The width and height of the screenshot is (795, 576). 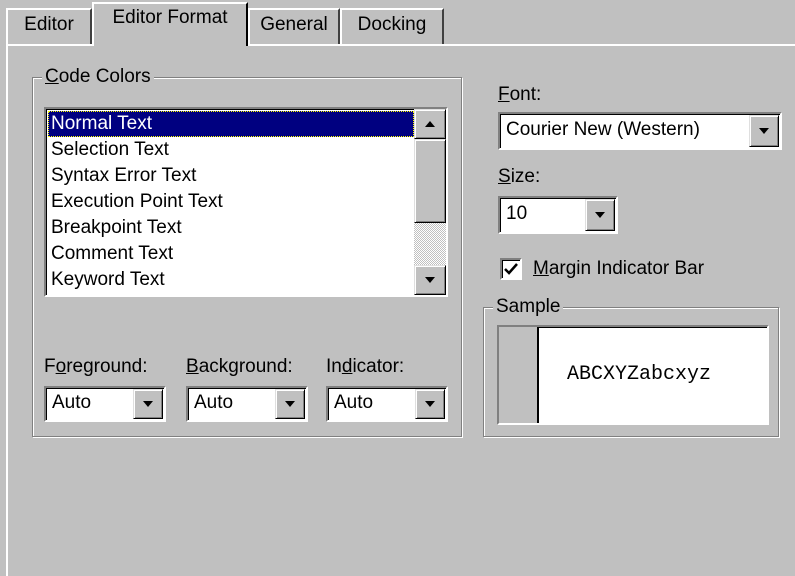 I want to click on tab-general-label: General, so click(x=294, y=24).